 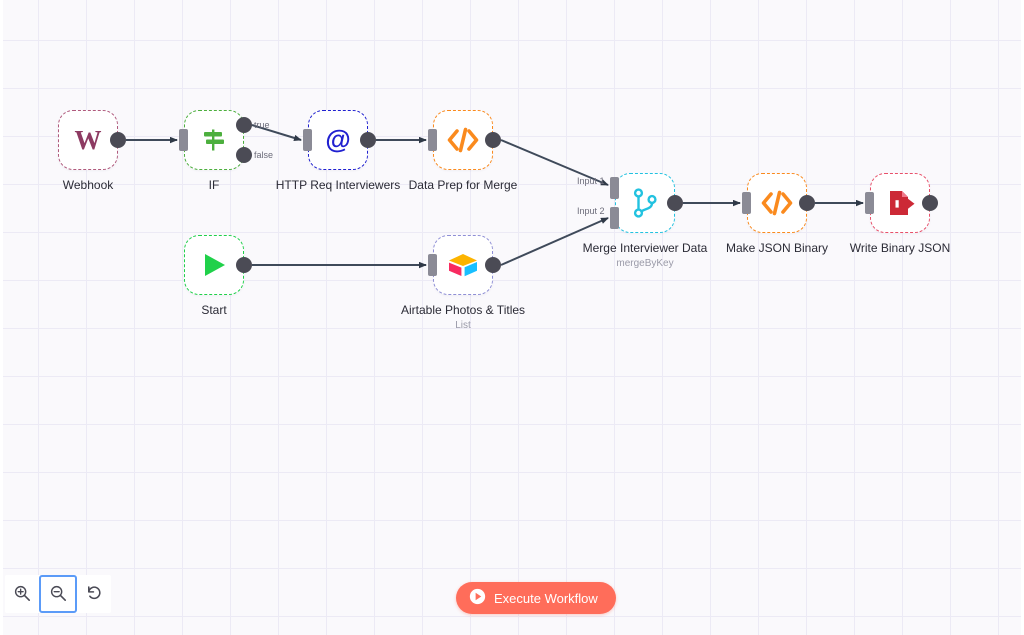 What do you see at coordinates (183, 140) in the screenshot?
I see `if-input-endpoint` at bounding box center [183, 140].